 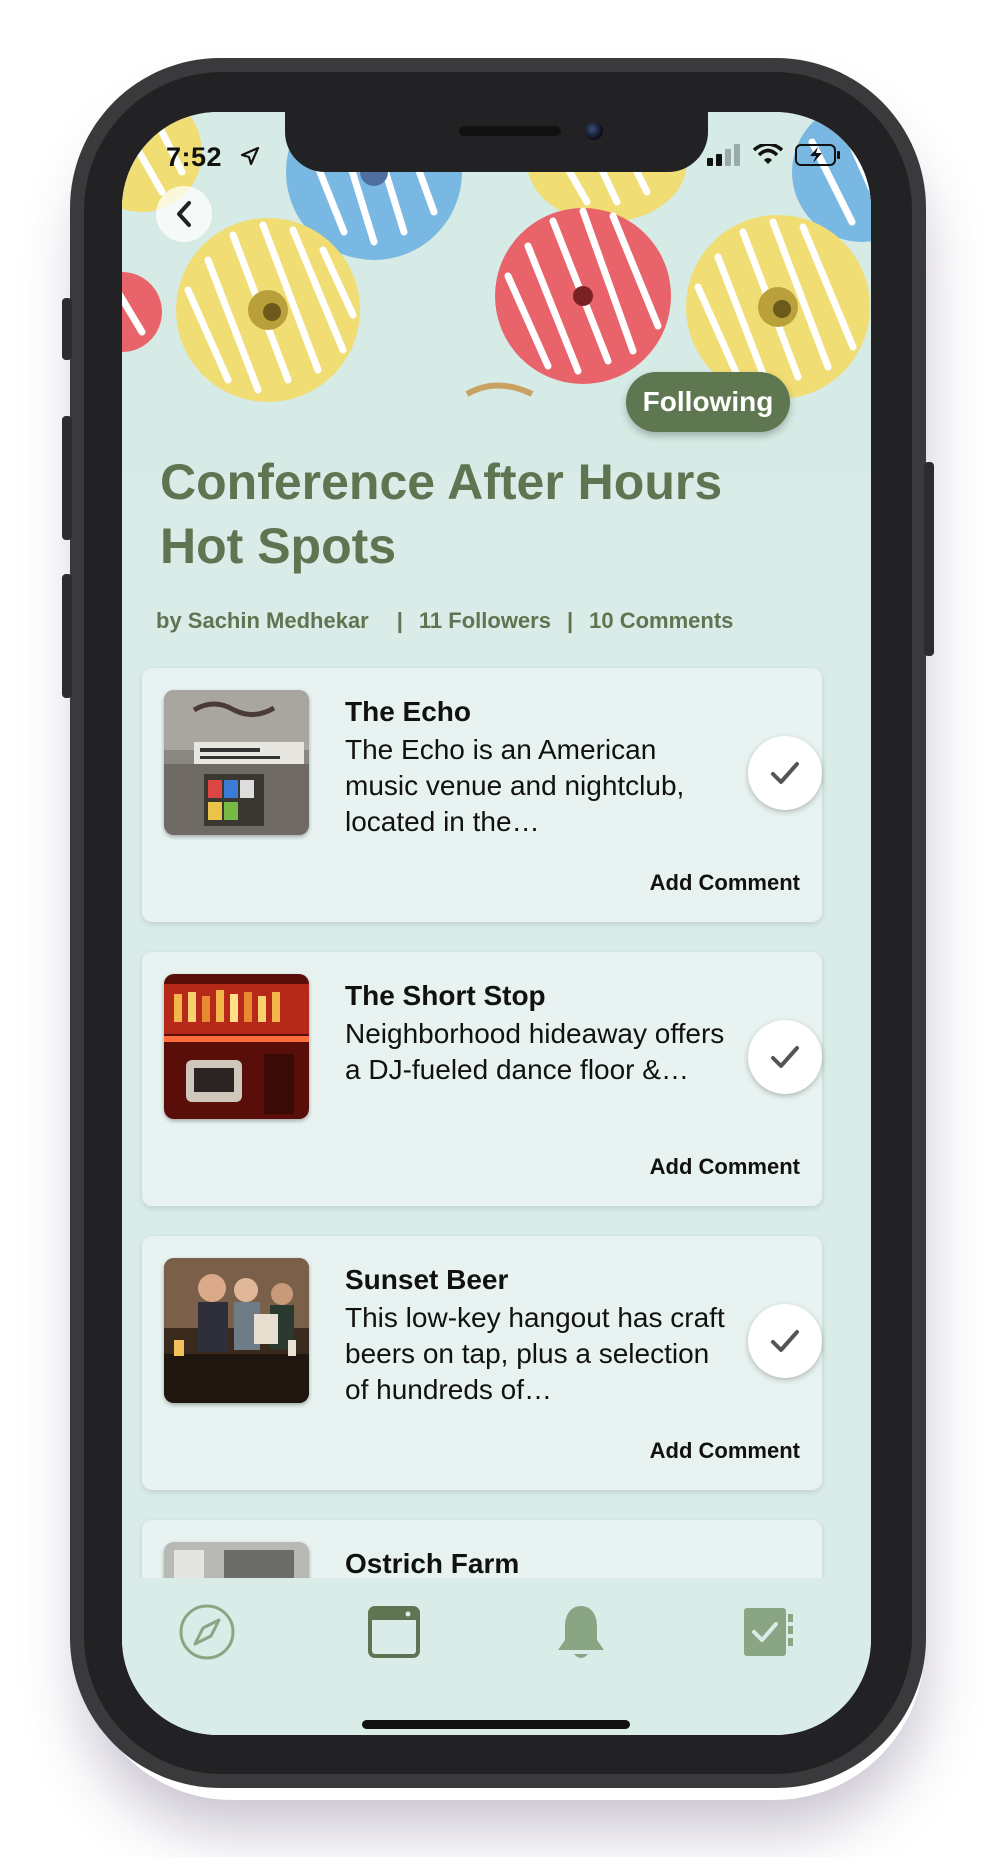 What do you see at coordinates (426, 1280) in the screenshot?
I see `place-name: Sunset Beer` at bounding box center [426, 1280].